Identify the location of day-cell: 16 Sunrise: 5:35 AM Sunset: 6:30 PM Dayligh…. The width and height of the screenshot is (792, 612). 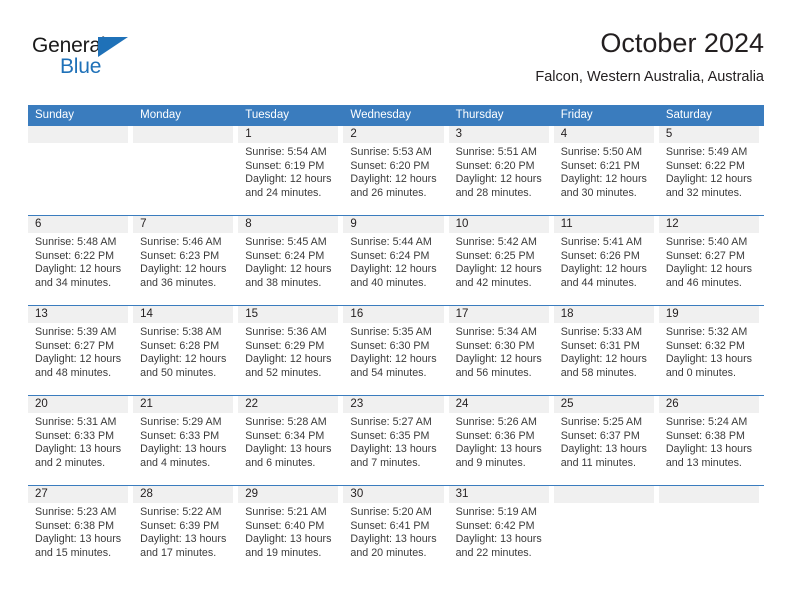
(395, 350).